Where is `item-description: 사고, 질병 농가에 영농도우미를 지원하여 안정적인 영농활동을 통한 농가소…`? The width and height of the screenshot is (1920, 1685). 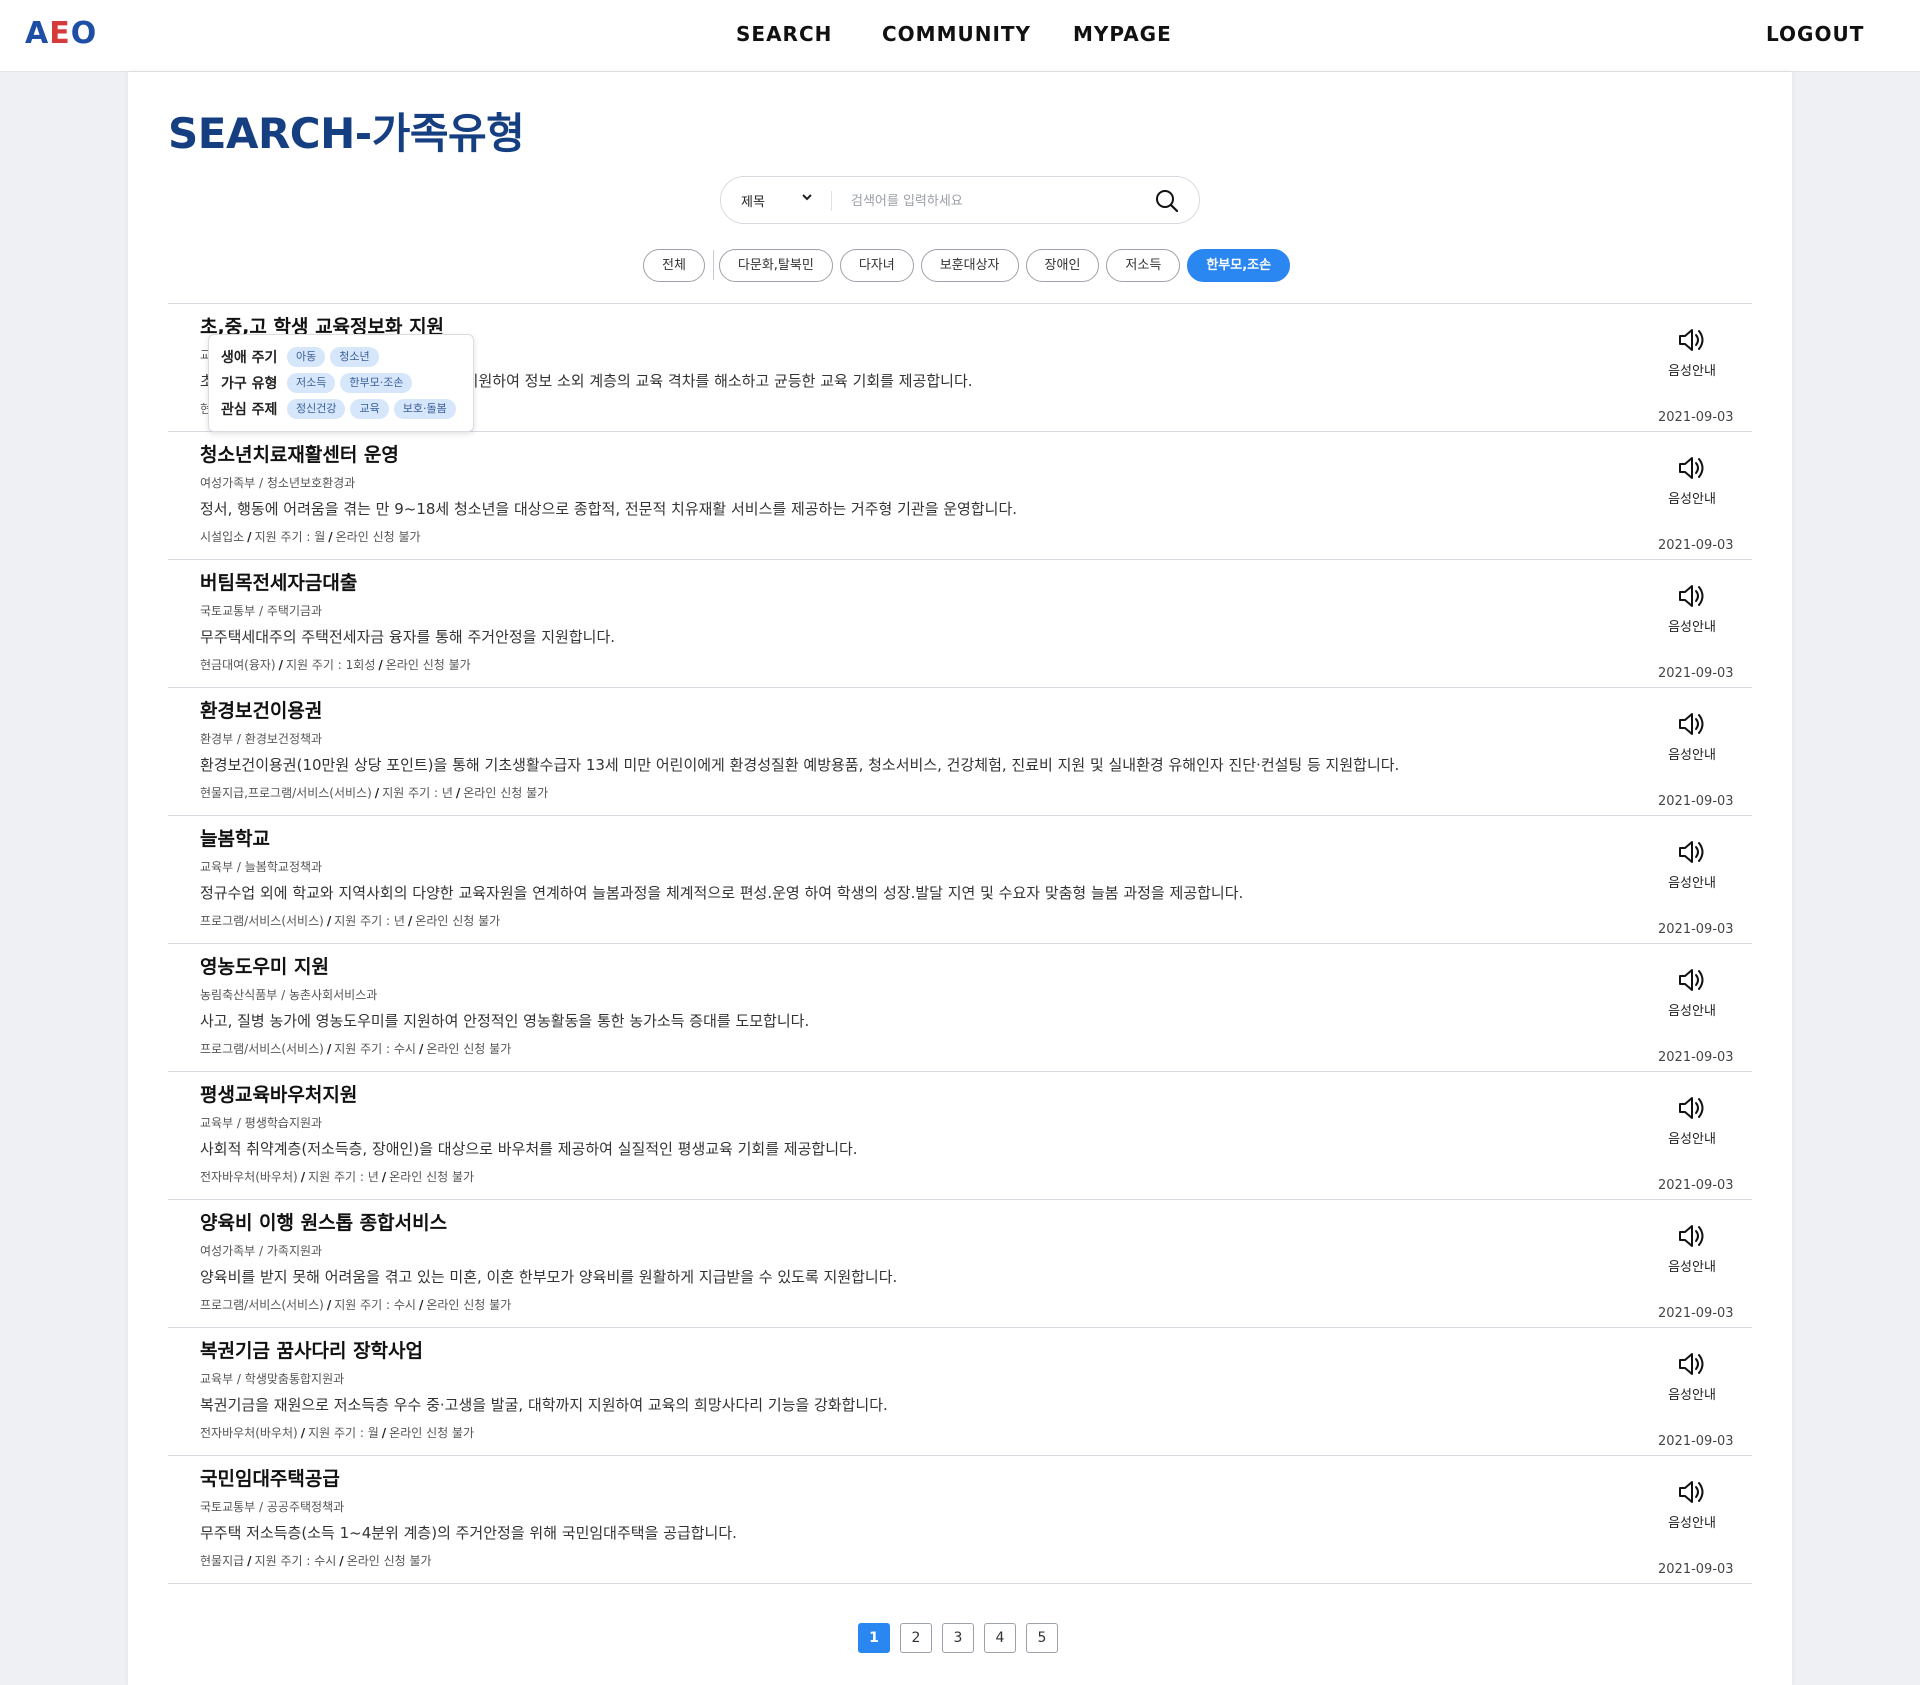
item-description: 사고, 질병 농가에 영농도우미를 지원하여 안정적인 영농활동을 통한 농가소… is located at coordinates (505, 1021).